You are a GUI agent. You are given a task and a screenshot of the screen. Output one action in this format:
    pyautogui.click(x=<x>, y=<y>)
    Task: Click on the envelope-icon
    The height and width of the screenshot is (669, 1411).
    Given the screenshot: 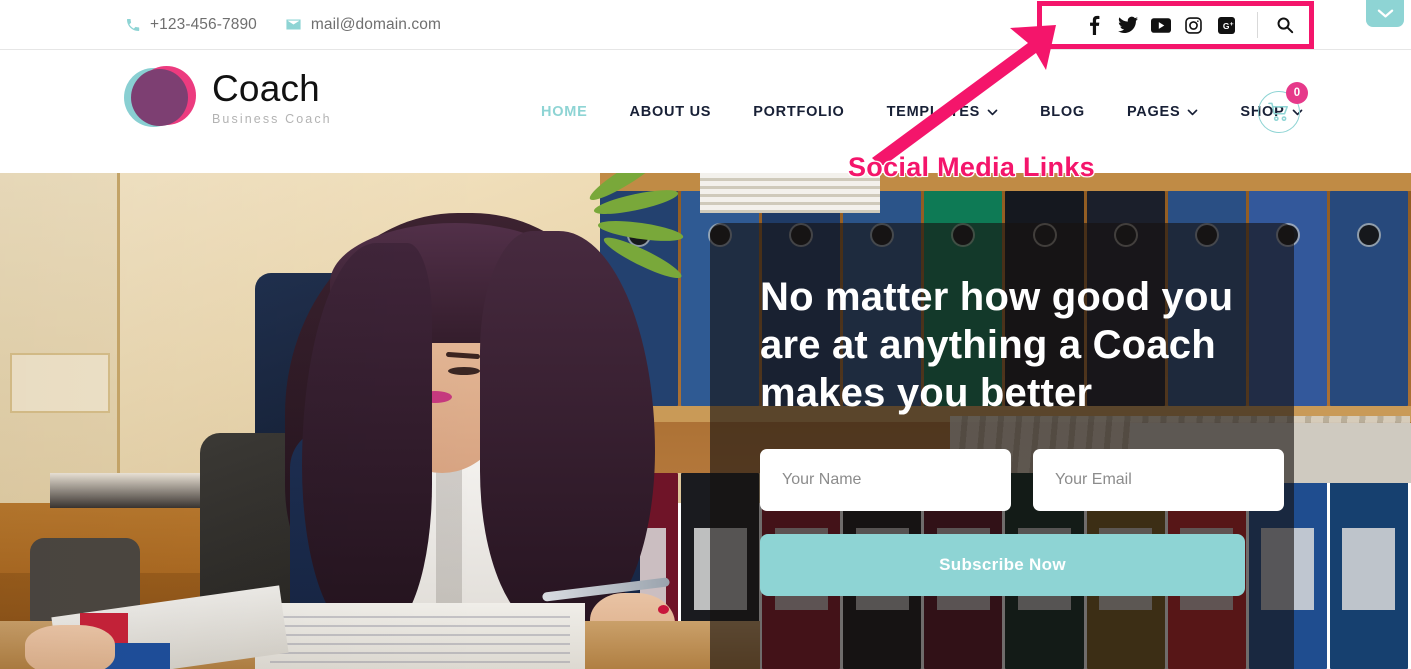 What is the action you would take?
    pyautogui.click(x=293, y=24)
    